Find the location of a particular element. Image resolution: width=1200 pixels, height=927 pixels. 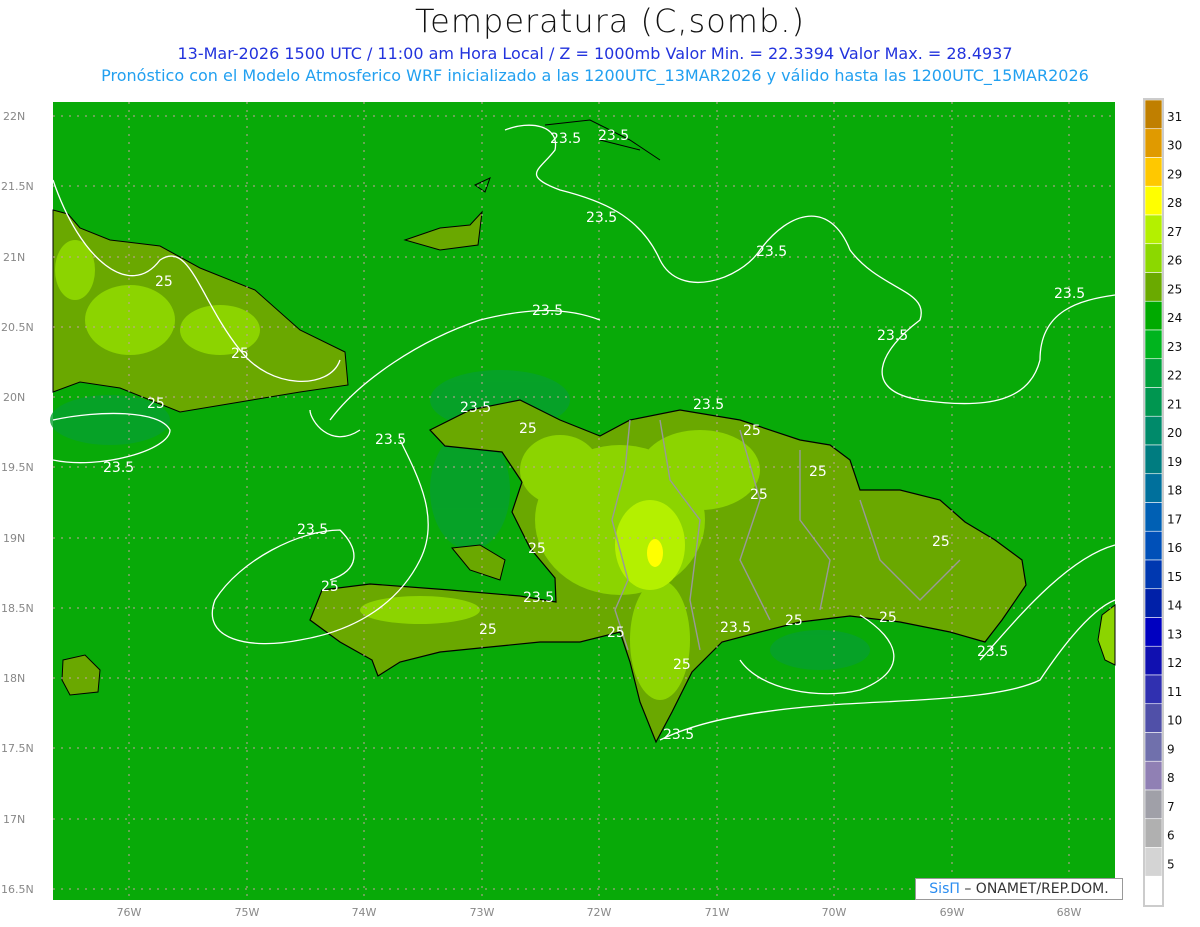

lon-label: 71W is located at coordinates (717, 912).